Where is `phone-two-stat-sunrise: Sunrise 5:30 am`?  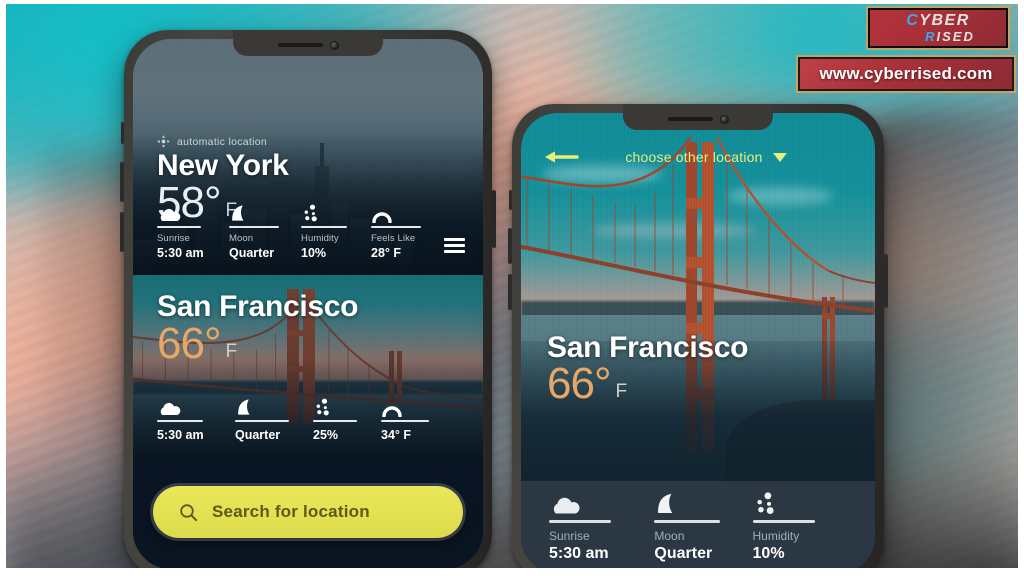
phone-two-stat-sunrise: Sunrise 5:30 am is located at coordinates (601, 527).